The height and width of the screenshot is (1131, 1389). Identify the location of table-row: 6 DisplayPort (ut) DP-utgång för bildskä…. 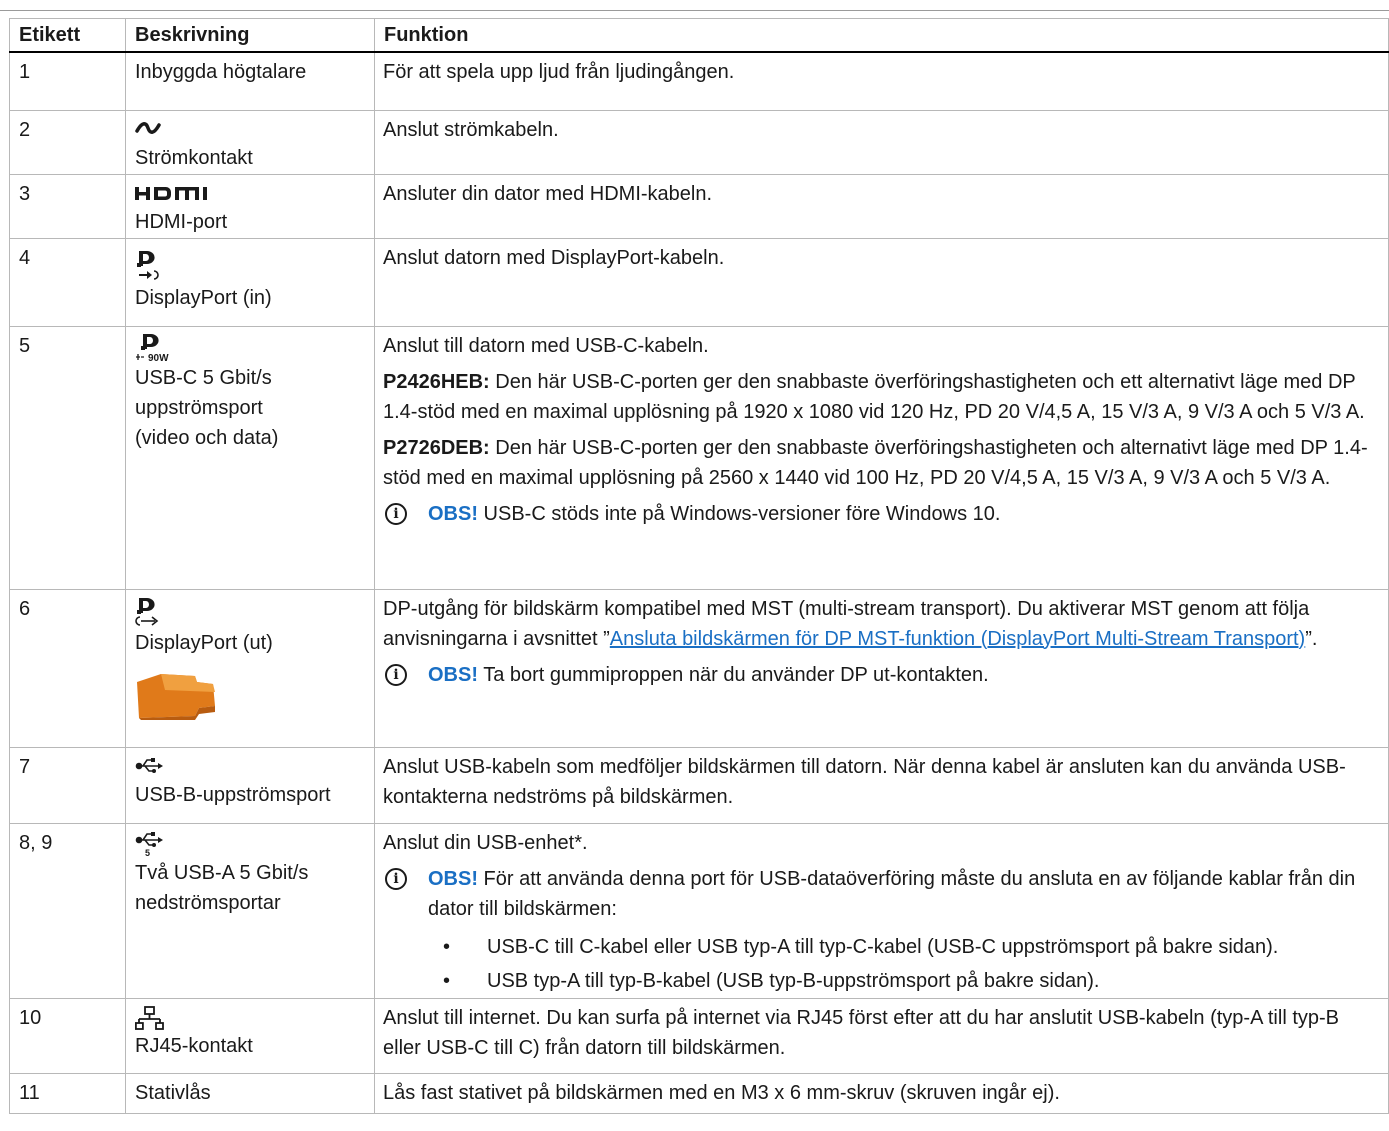
(699, 668).